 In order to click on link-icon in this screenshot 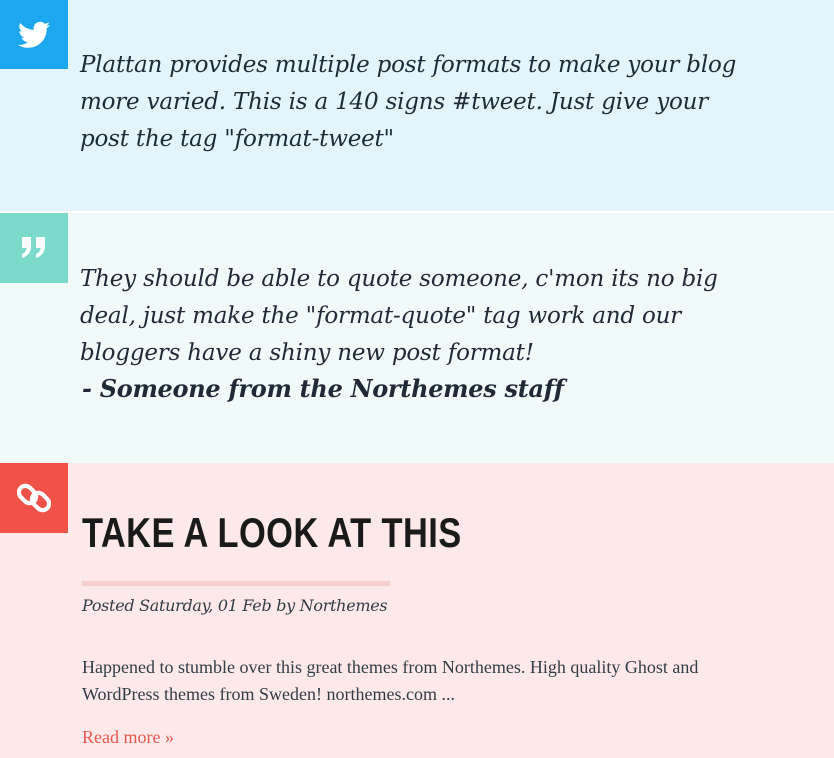, I will do `click(34, 498)`.